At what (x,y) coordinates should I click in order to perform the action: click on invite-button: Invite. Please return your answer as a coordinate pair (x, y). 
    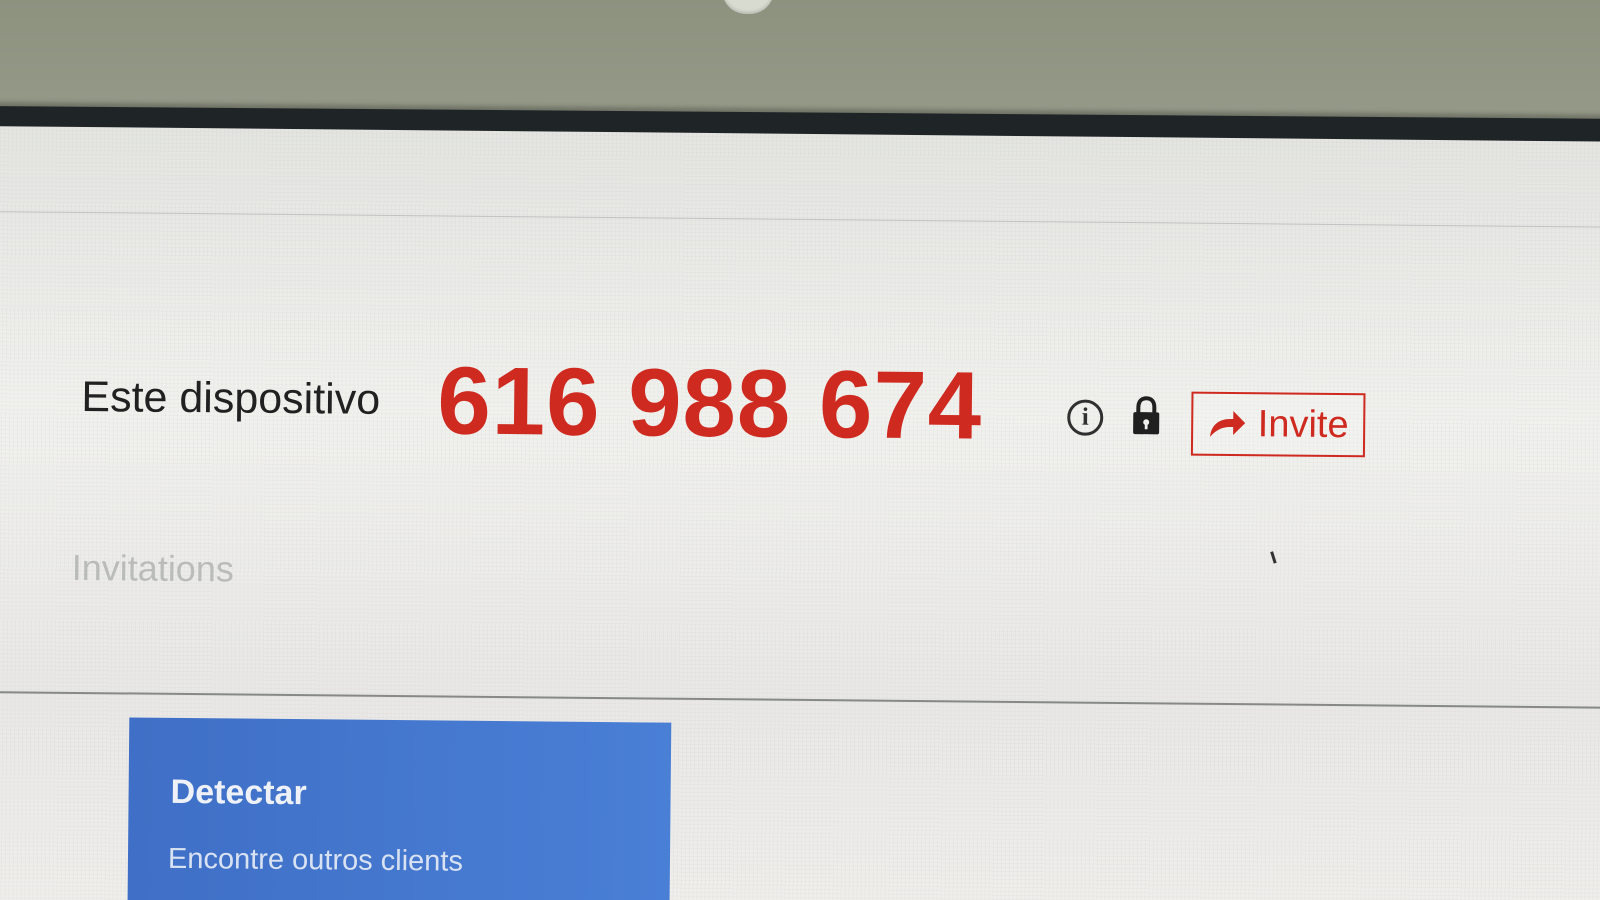
    Looking at the image, I should click on (1278, 424).